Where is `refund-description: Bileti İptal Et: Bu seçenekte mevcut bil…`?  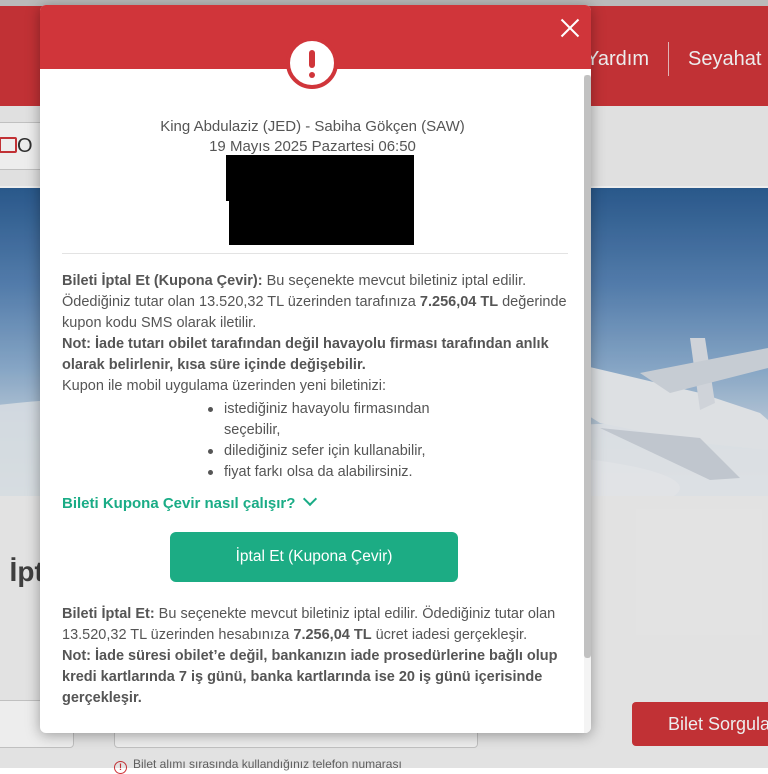 refund-description: Bileti İptal Et: Bu seçenekte mevcut bil… is located at coordinates (317, 656).